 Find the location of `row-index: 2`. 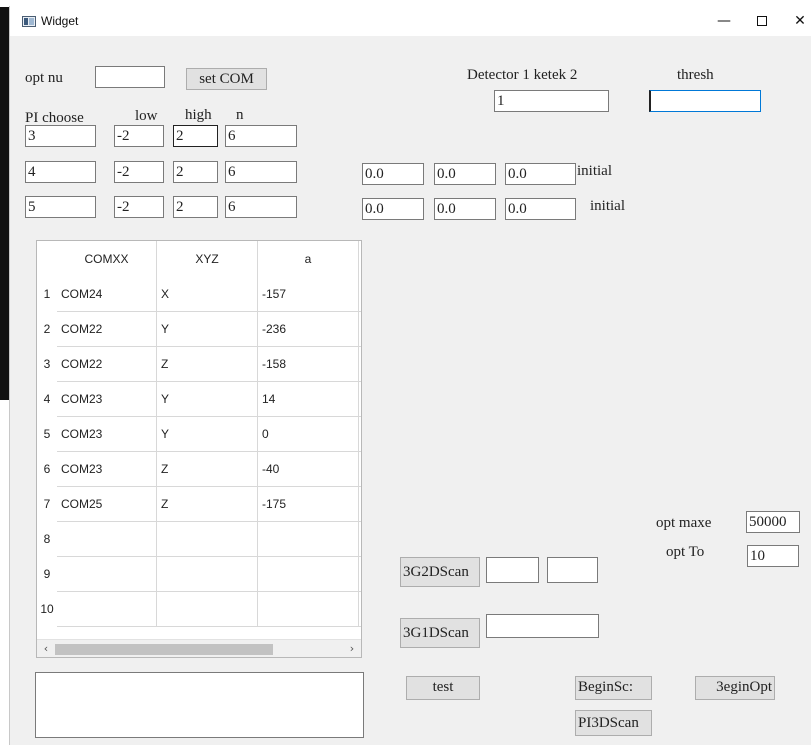

row-index: 2 is located at coordinates (47, 329).